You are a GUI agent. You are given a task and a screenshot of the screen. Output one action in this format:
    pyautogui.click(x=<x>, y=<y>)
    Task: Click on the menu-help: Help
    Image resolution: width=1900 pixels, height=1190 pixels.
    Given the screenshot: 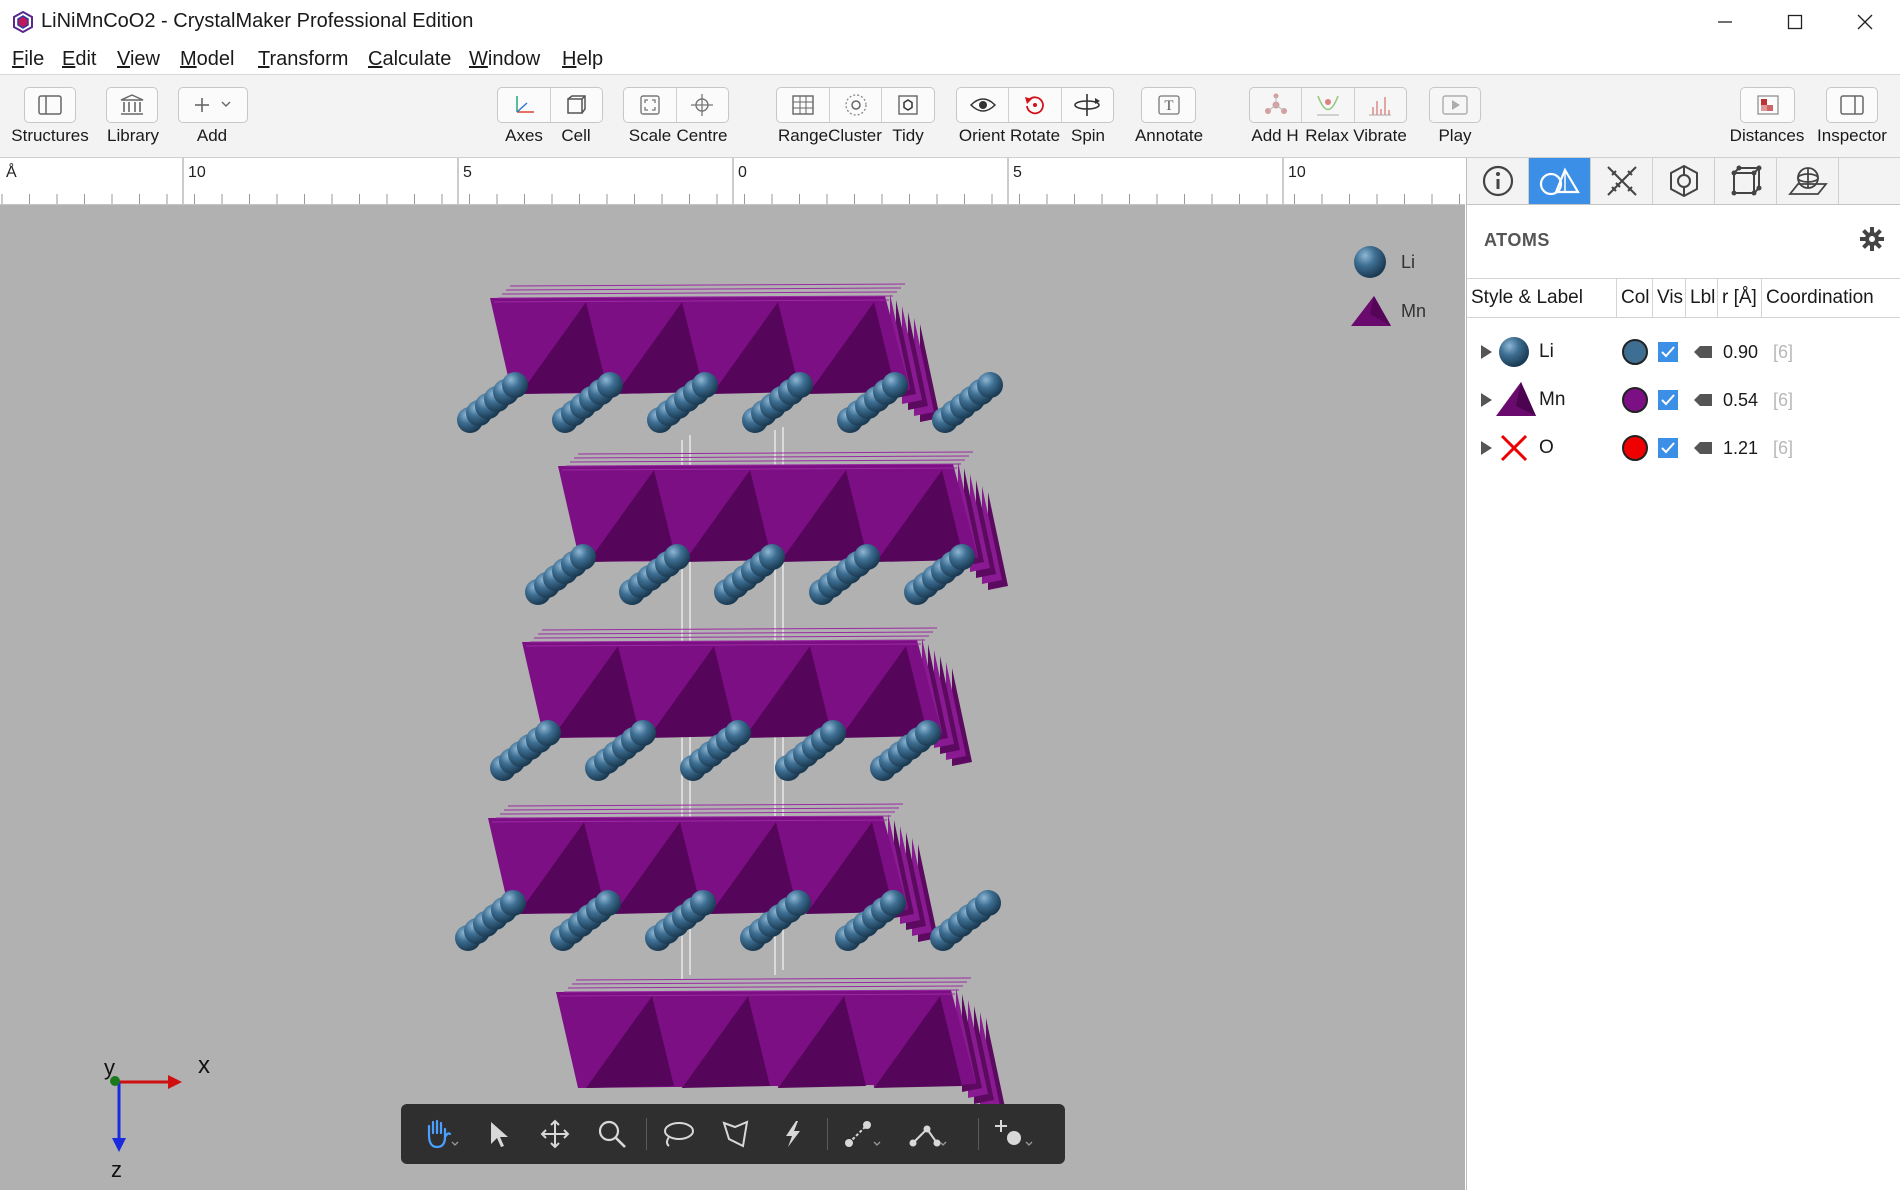 What is the action you would take?
    pyautogui.click(x=582, y=59)
    